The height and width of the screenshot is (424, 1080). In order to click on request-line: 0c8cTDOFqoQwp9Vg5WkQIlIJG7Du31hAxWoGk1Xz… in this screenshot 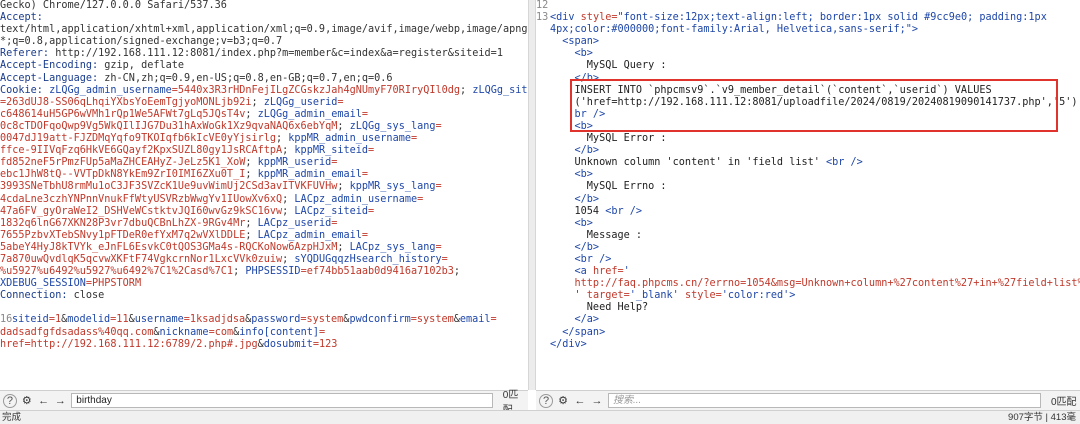, I will do `click(264, 127)`.